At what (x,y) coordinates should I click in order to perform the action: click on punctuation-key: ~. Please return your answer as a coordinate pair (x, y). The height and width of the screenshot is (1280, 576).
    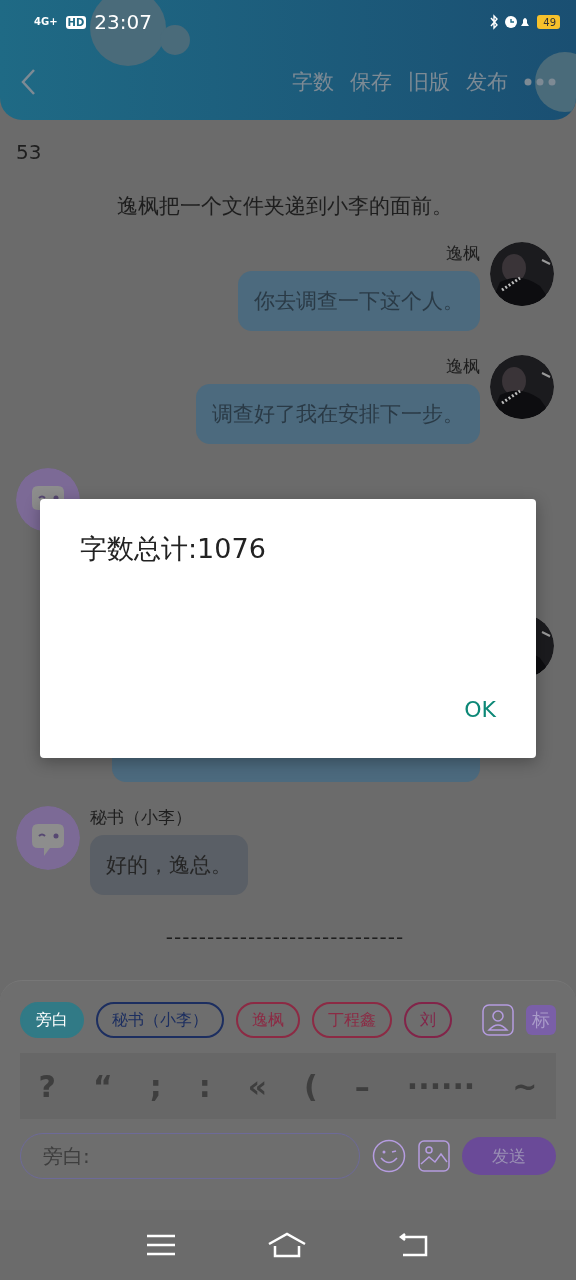
    Looking at the image, I should click on (525, 1086).